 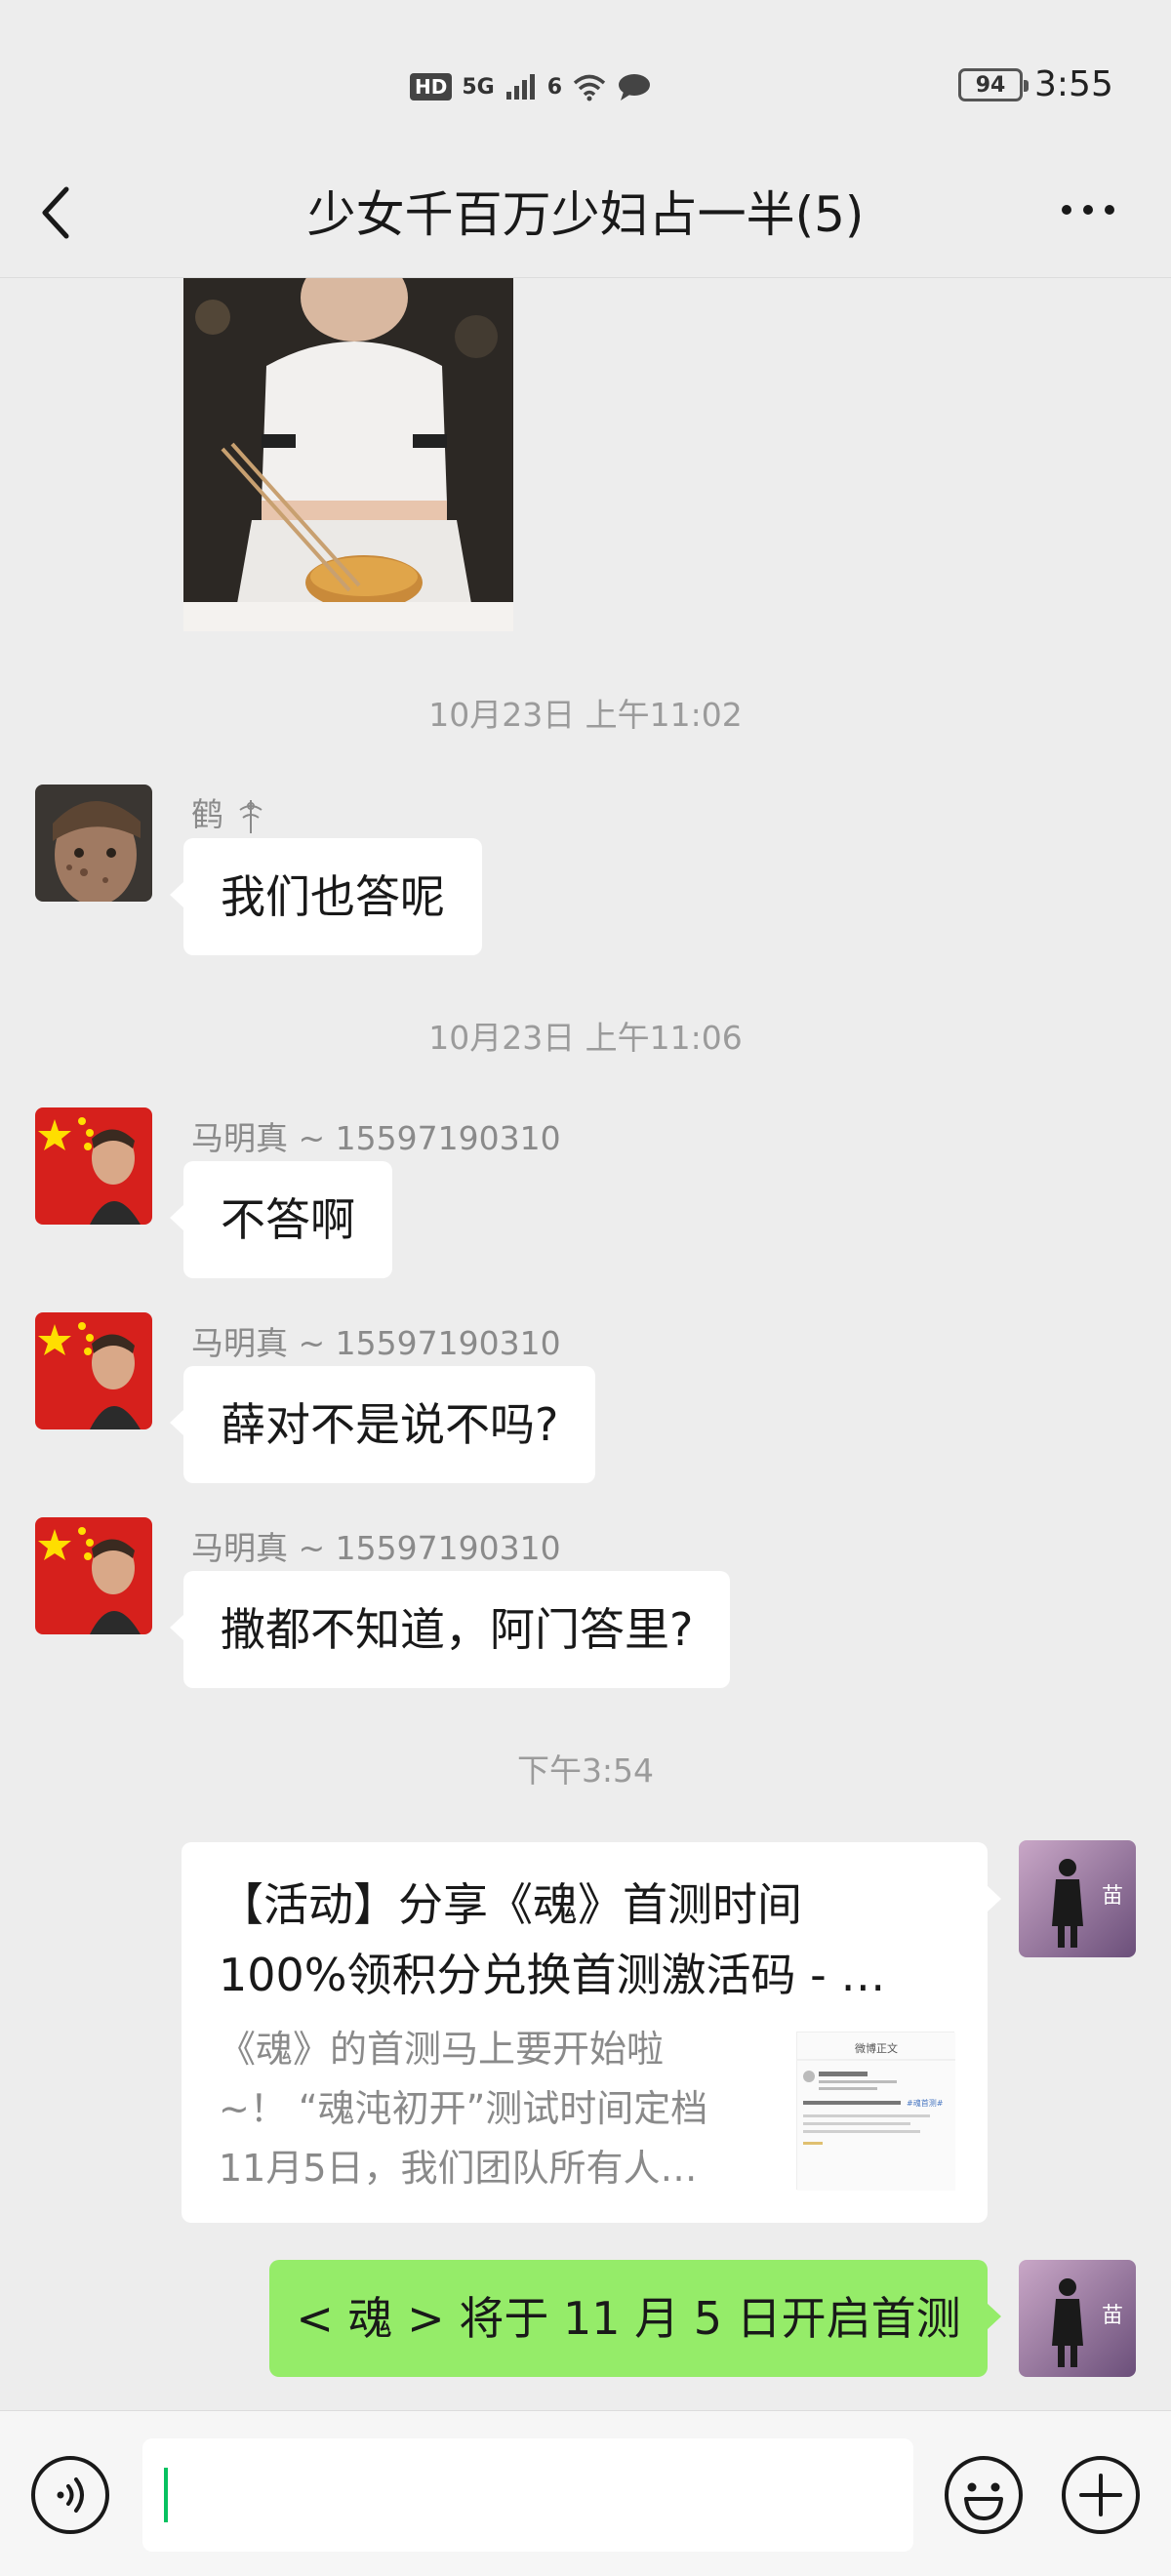 What do you see at coordinates (70, 2495) in the screenshot?
I see `voice-icon` at bounding box center [70, 2495].